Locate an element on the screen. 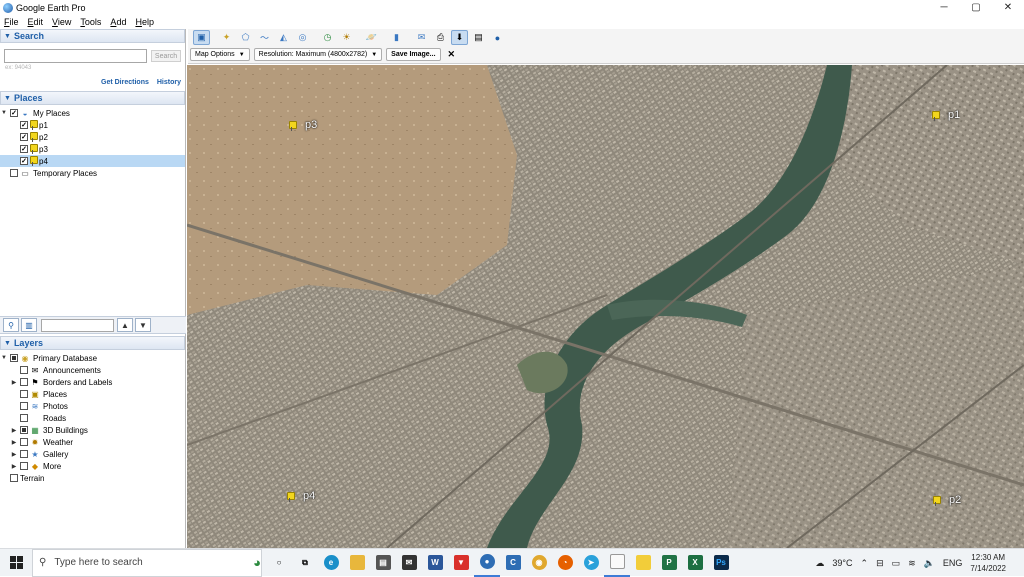 The width and height of the screenshot is (1024, 577). menu-file: File is located at coordinates (11, 22).